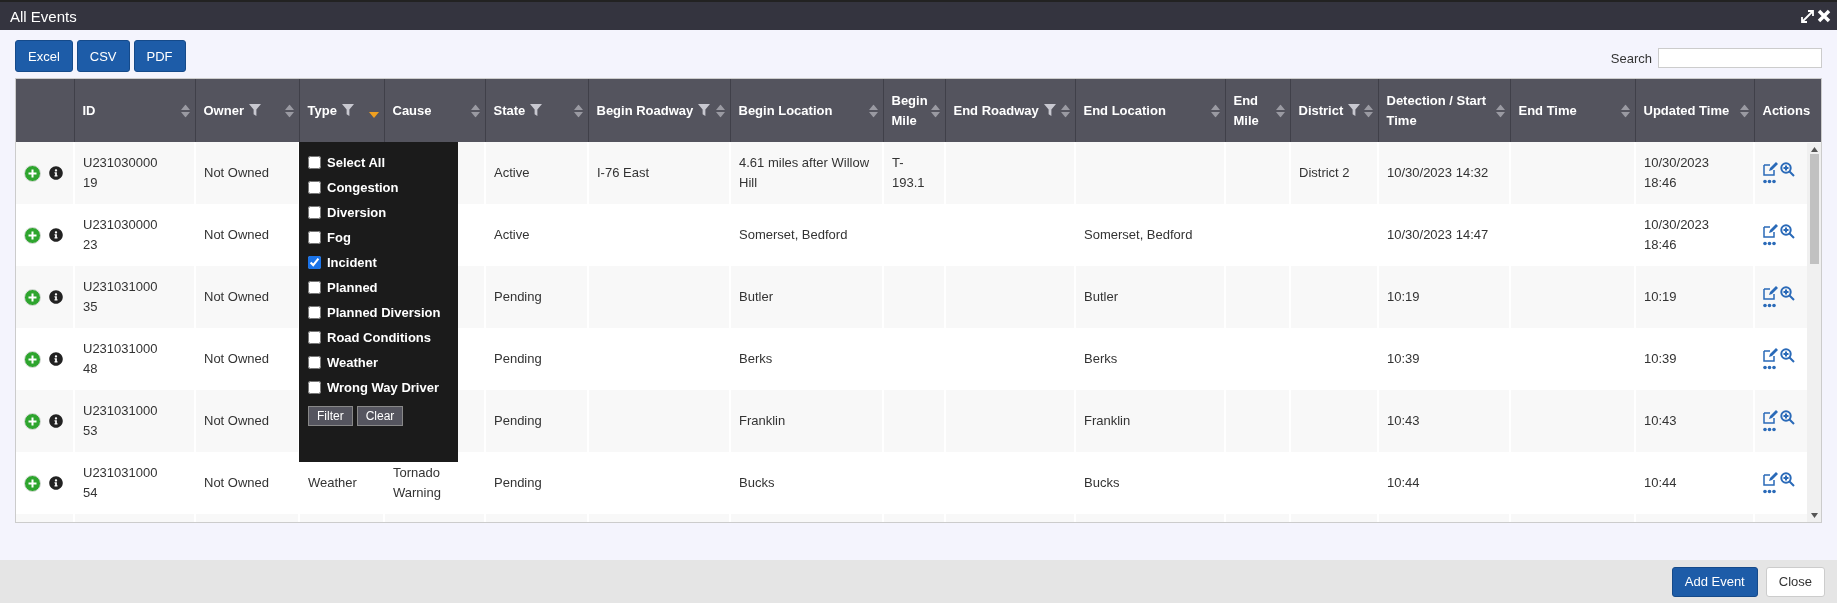 Image resolution: width=1837 pixels, height=603 pixels. I want to click on column-header: Begin Roadway, so click(659, 110).